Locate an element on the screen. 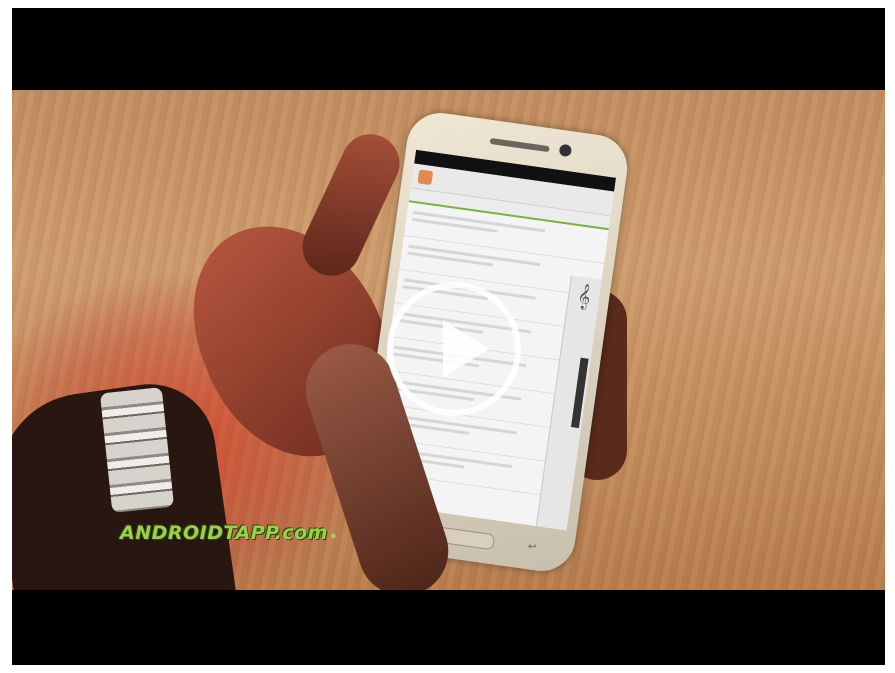 The width and height of the screenshot is (895, 673). play-button is located at coordinates (454, 349).